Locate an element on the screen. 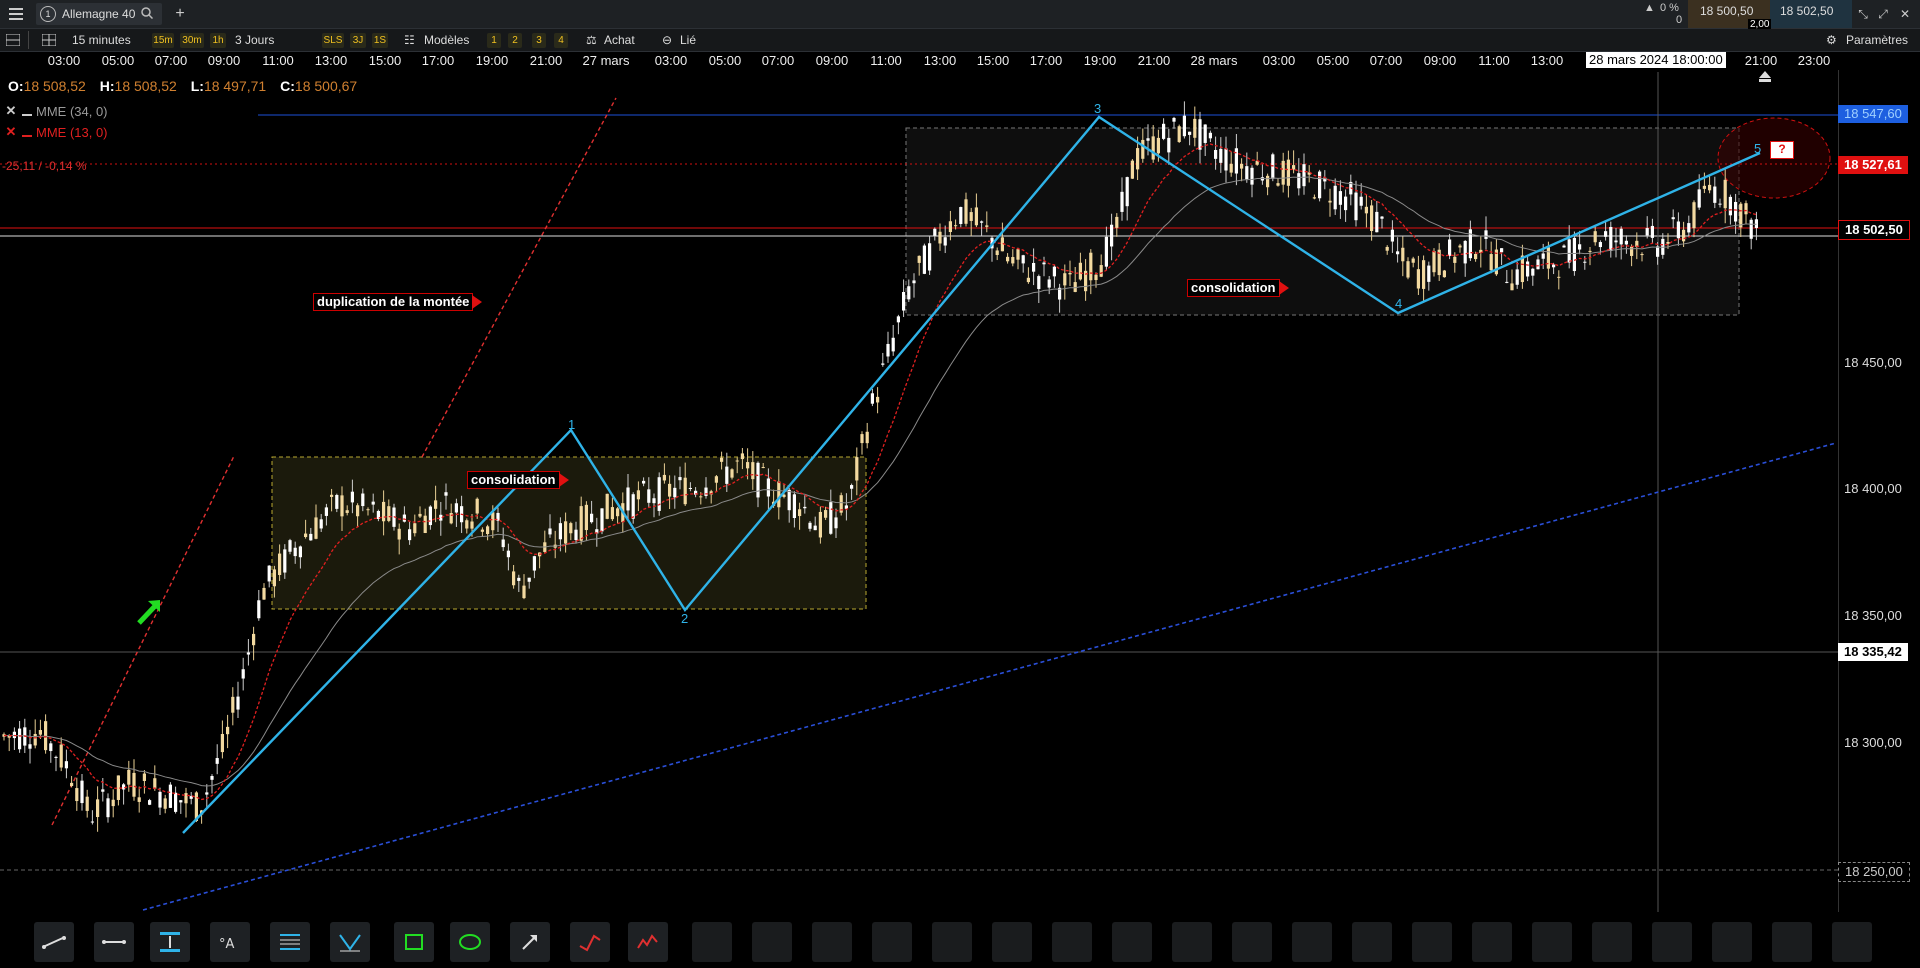 This screenshot has height=968, width=1920. tf-15m: 15m is located at coordinates (163, 40).